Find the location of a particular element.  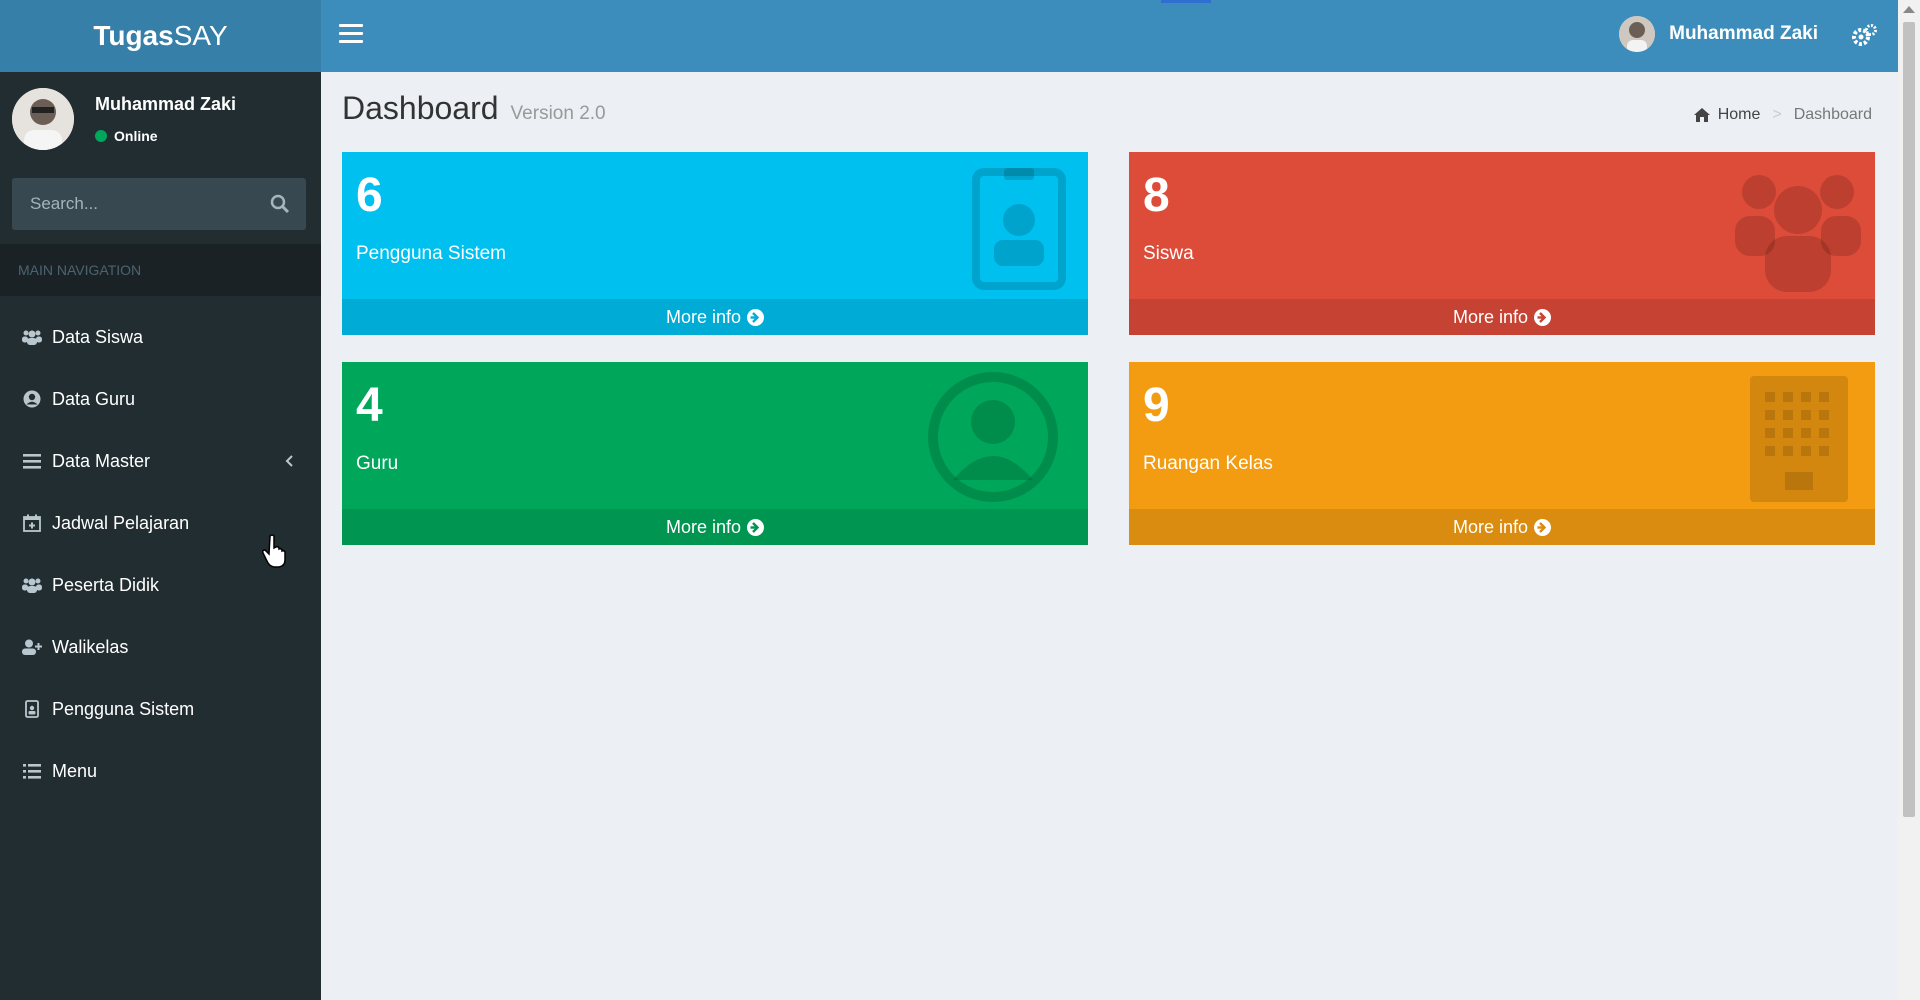

logo-light: SAY is located at coordinates (200, 35).